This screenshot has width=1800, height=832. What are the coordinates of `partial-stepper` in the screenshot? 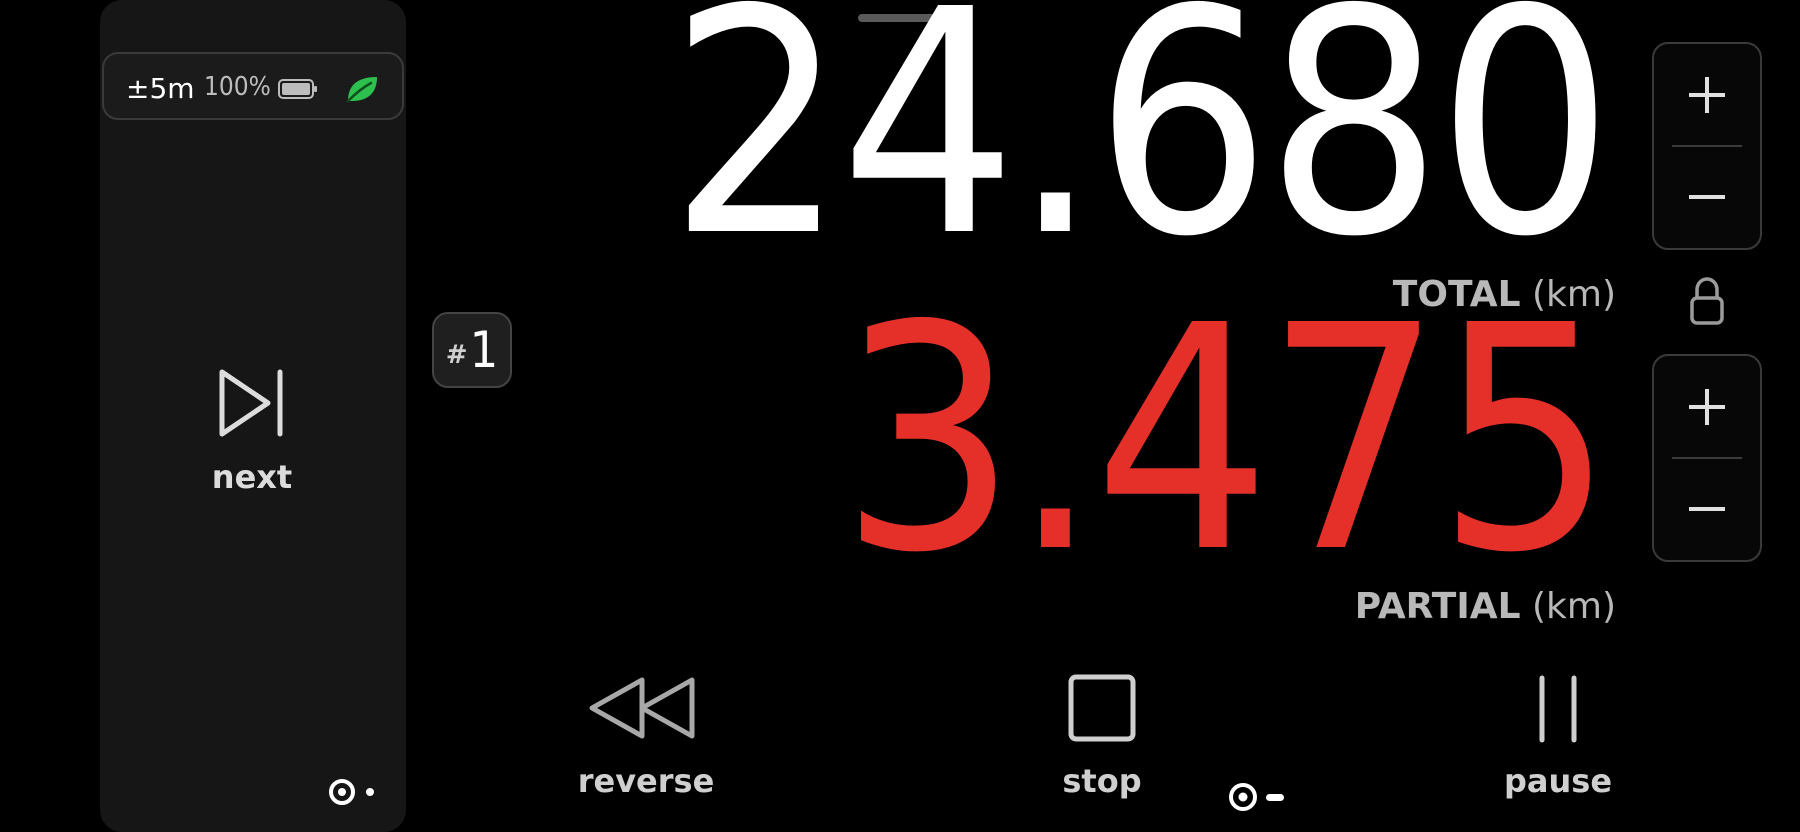 It's located at (1707, 458).